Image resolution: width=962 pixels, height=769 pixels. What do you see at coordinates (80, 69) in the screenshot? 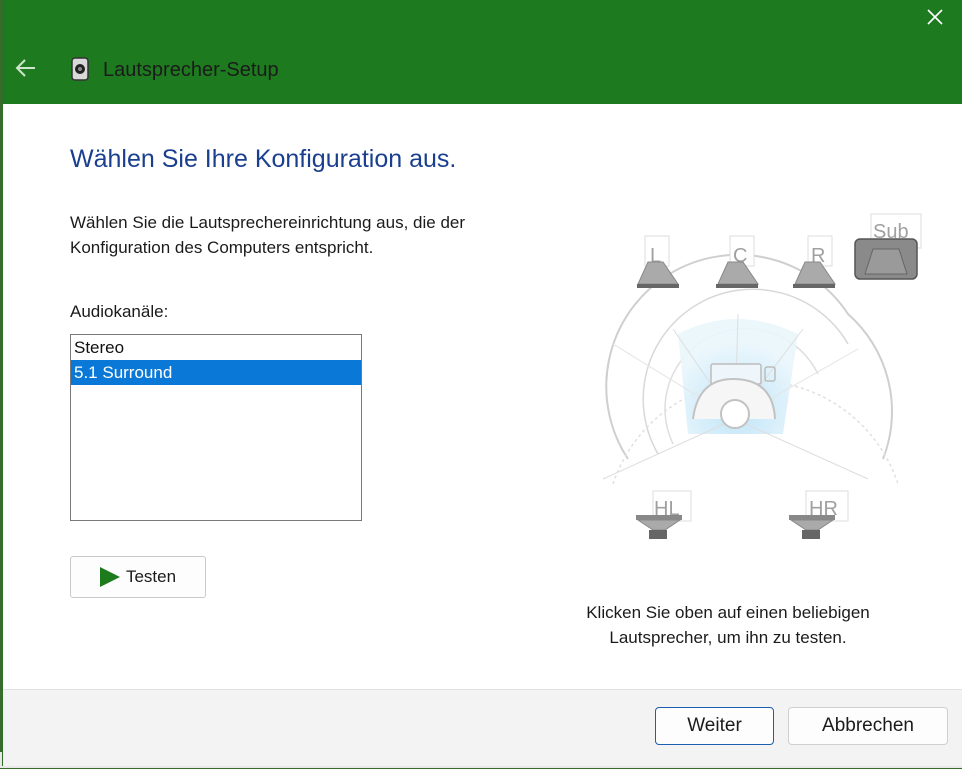
I see `speaker-app-icon` at bounding box center [80, 69].